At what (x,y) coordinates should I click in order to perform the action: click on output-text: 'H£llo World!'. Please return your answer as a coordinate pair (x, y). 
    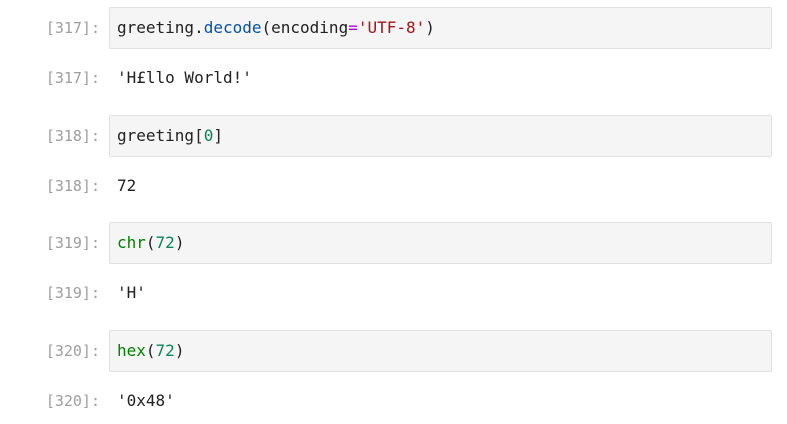
    Looking at the image, I should click on (184, 77).